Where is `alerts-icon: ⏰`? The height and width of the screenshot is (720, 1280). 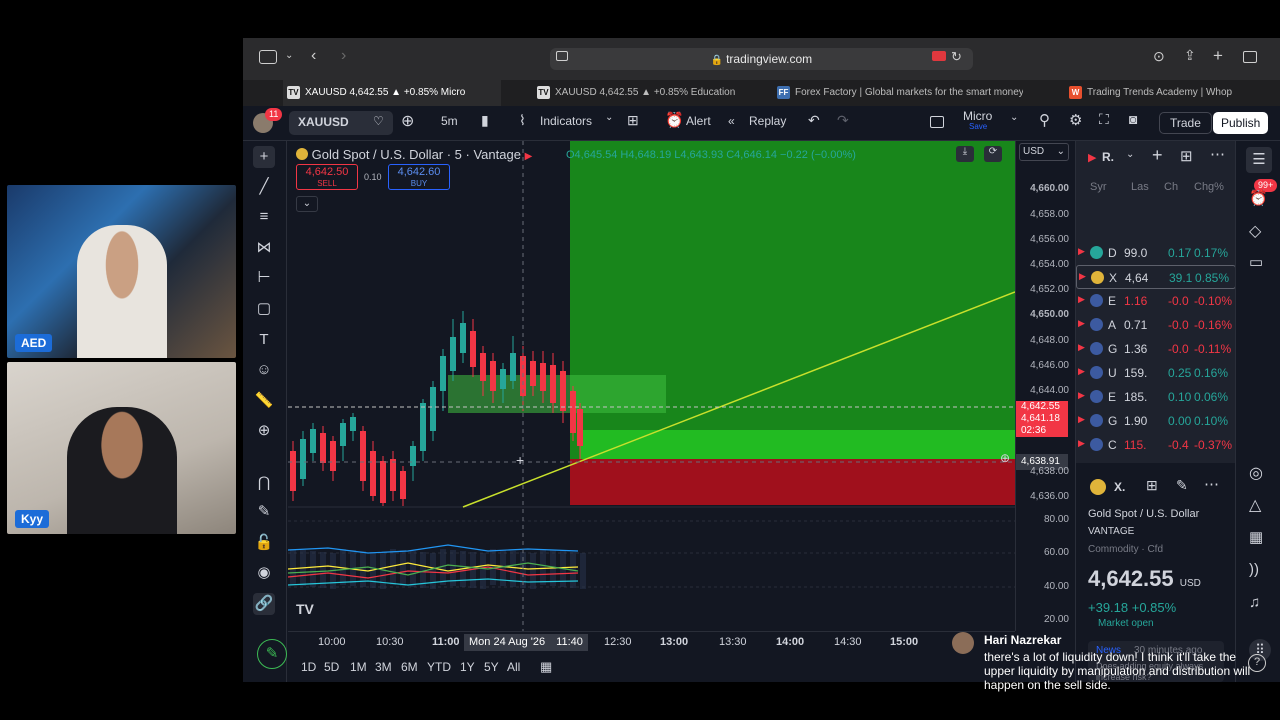
alerts-icon: ⏰ is located at coordinates (1258, 198).